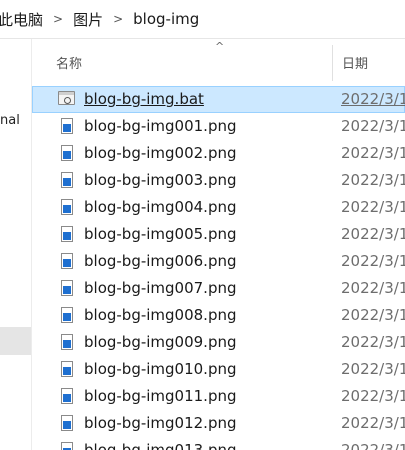 The width and height of the screenshot is (405, 450). Describe the element at coordinates (160, 423) in the screenshot. I see `file-name: blog-bg-img012.png` at that location.